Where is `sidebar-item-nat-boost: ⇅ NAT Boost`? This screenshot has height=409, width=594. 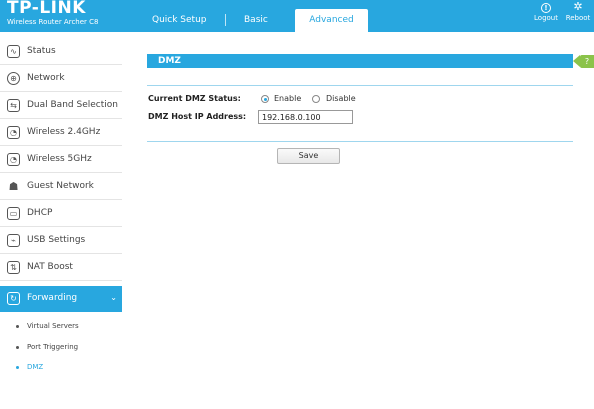 sidebar-item-nat-boost: ⇅ NAT Boost is located at coordinates (61, 268).